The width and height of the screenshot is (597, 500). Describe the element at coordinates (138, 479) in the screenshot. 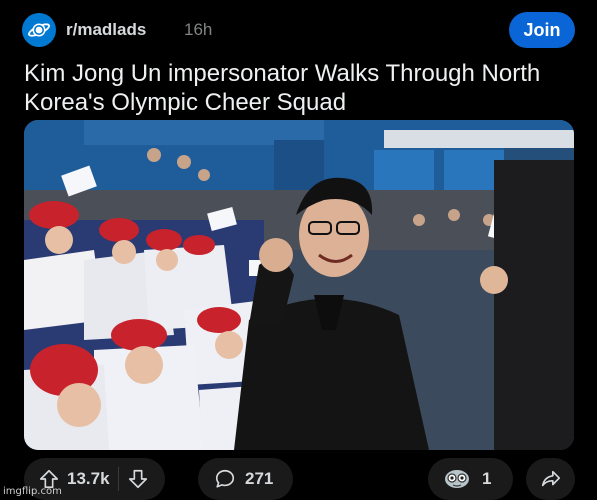

I see `arrow-down-icon` at that location.